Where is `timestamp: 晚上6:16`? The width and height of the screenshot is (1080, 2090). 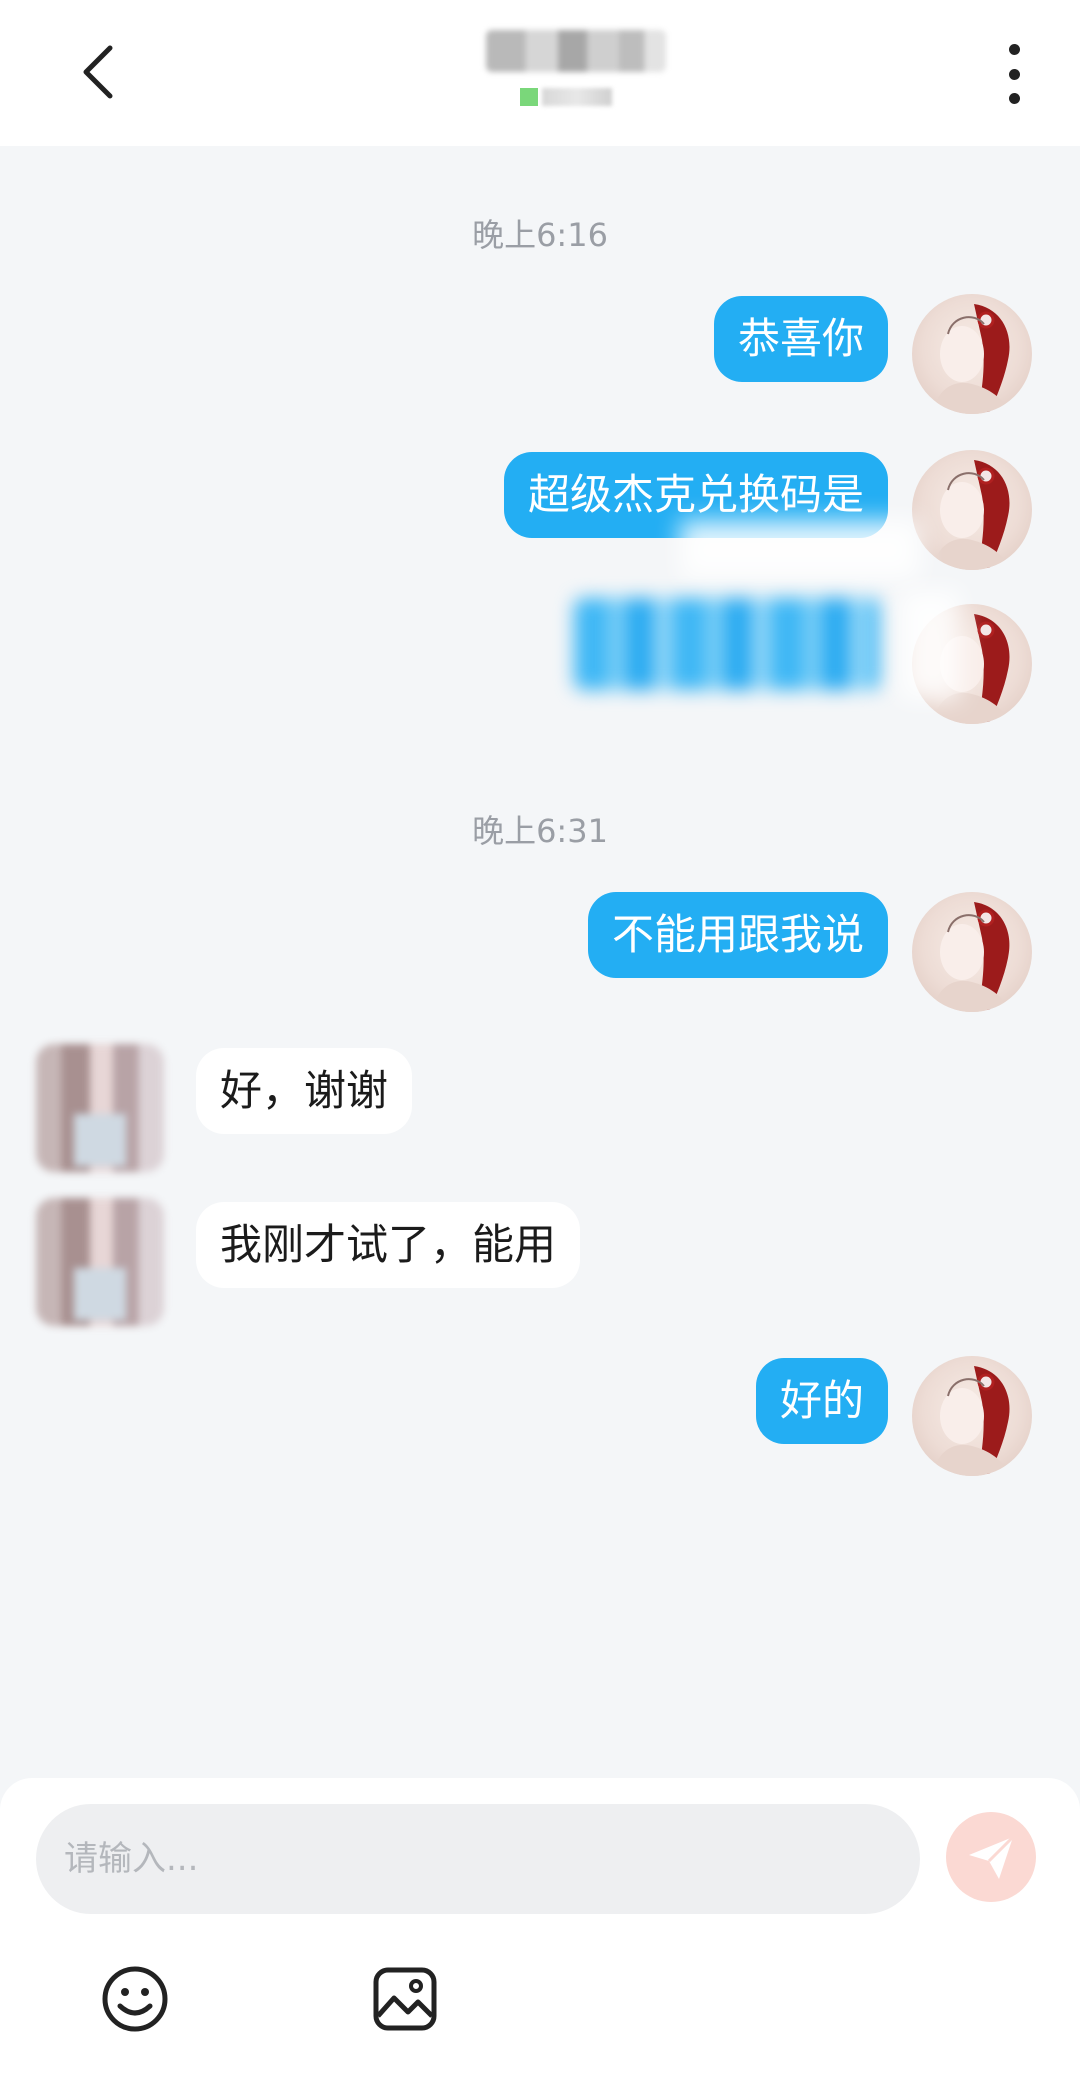 timestamp: 晚上6:16 is located at coordinates (540, 235).